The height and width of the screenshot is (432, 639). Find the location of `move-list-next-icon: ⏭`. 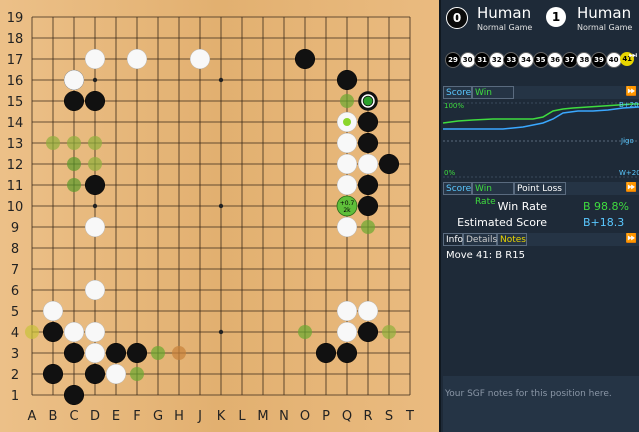

move-list-next-icon: ⏭ is located at coordinates (633, 56).